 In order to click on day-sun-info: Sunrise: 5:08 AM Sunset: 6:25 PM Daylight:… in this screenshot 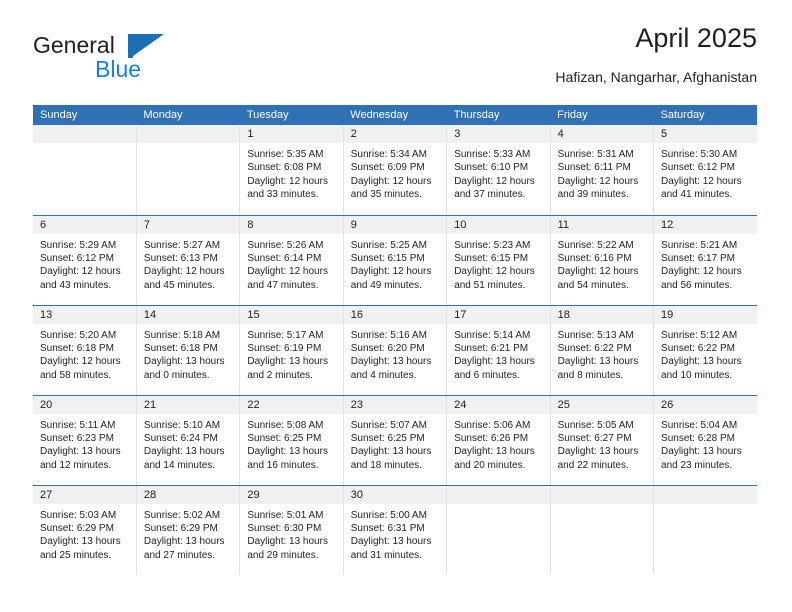, I will do `click(291, 443)`.